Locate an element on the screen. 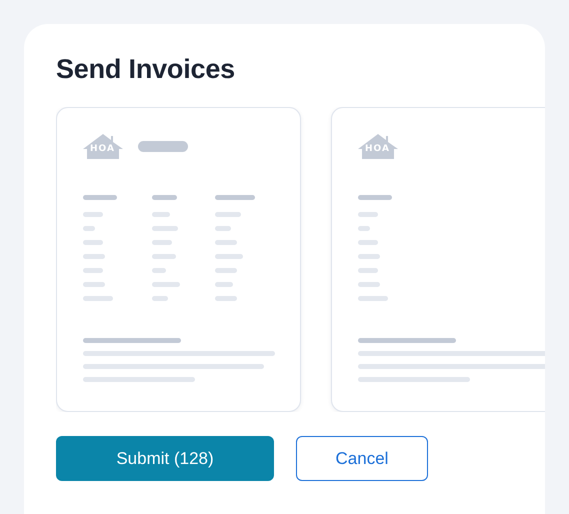  page-title: Send Invoices is located at coordinates (146, 69).